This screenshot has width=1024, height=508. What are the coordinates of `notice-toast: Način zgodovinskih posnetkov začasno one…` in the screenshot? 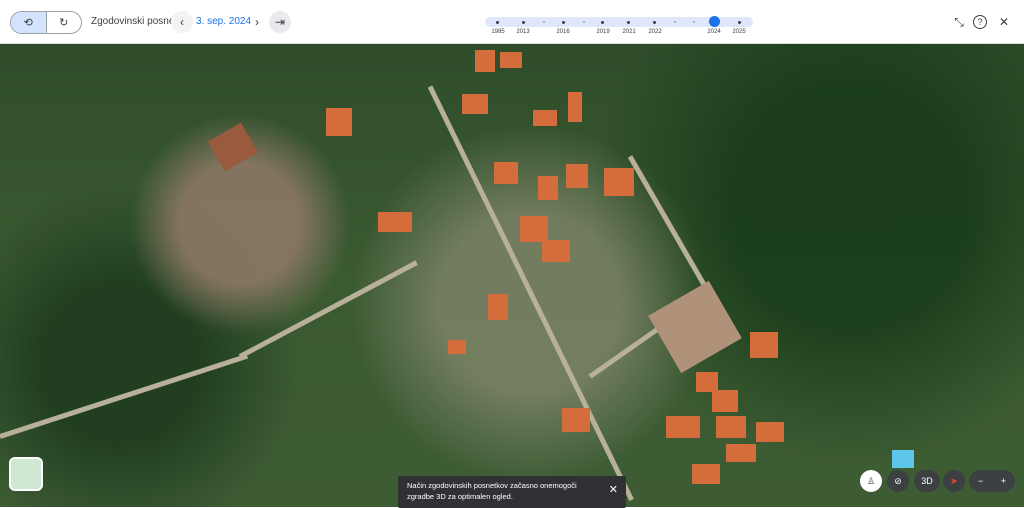 It's located at (512, 492).